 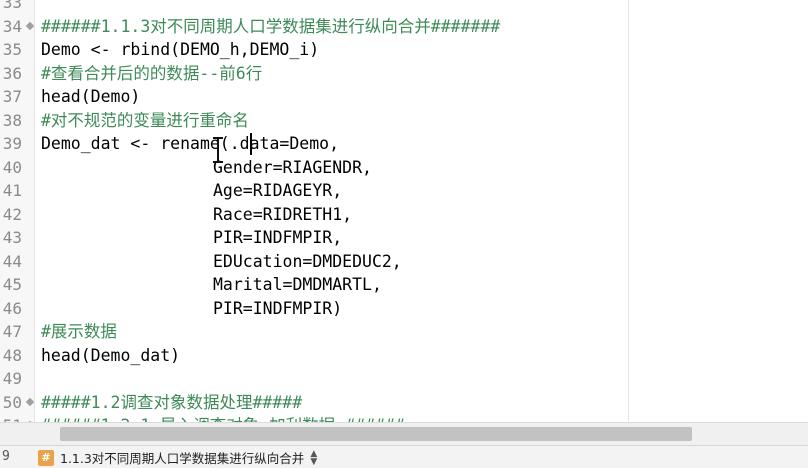 I want to click on code-comment: #查看合并后的的数据--前6行, so click(x=152, y=73).